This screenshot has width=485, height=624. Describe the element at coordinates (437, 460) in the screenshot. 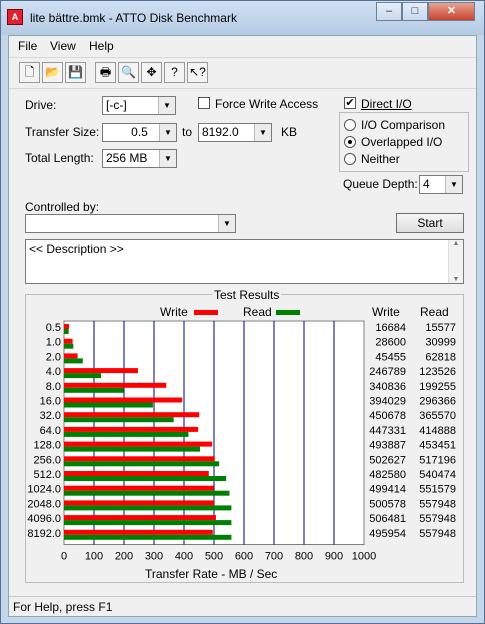

I see `read-value: 517196` at that location.